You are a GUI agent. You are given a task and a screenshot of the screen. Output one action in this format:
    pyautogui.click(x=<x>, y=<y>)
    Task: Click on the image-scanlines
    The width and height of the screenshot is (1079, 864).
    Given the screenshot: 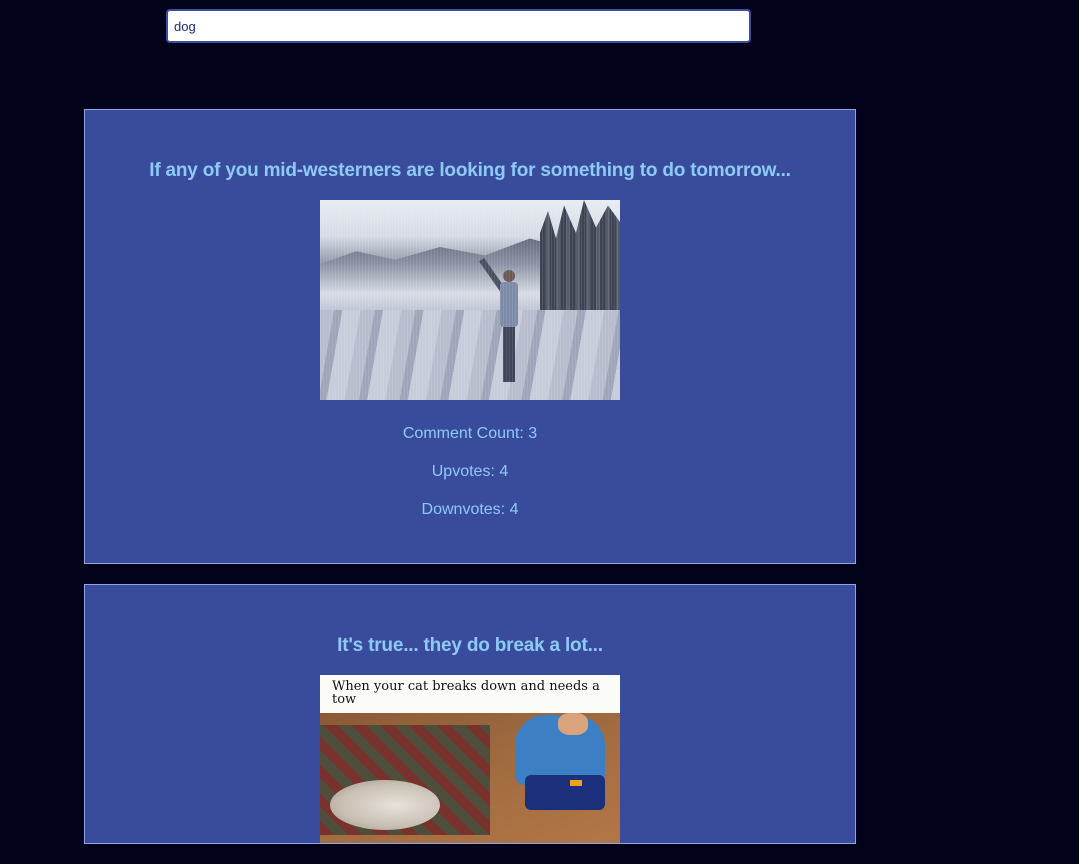 What is the action you would take?
    pyautogui.click(x=470, y=300)
    